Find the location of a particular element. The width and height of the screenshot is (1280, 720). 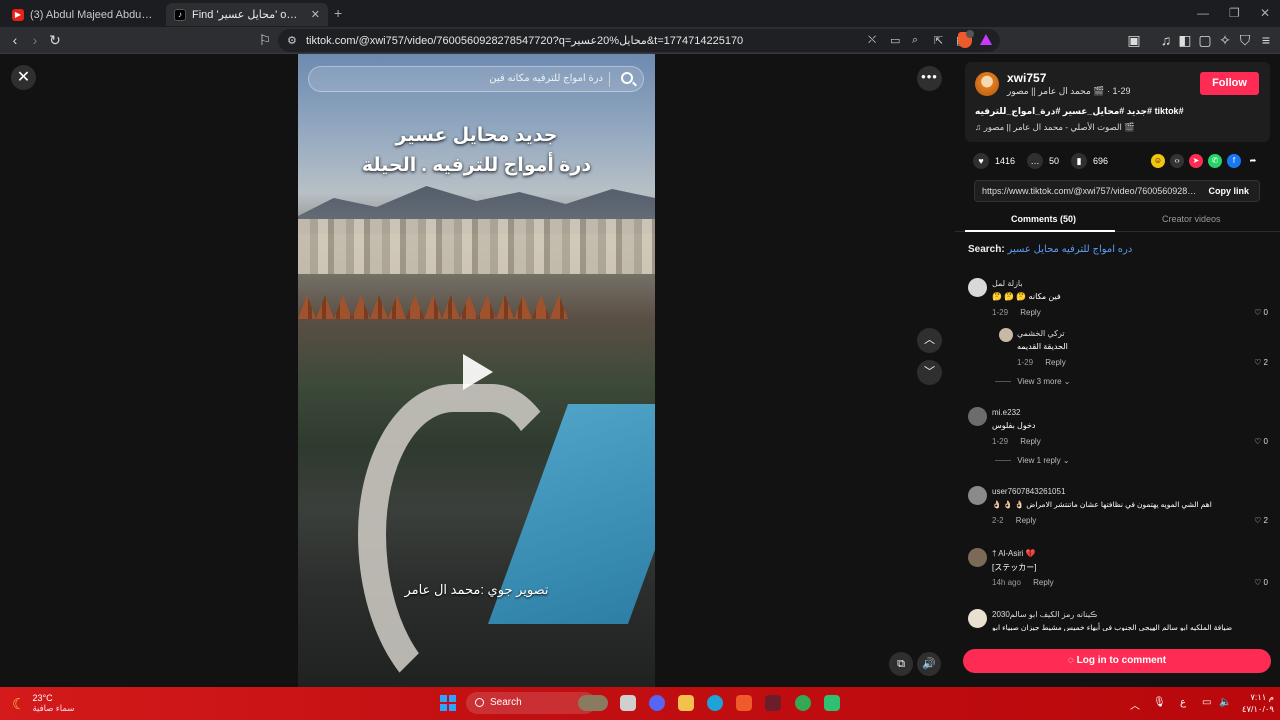

maximize-button: ❐ is located at coordinates (1234, 13).